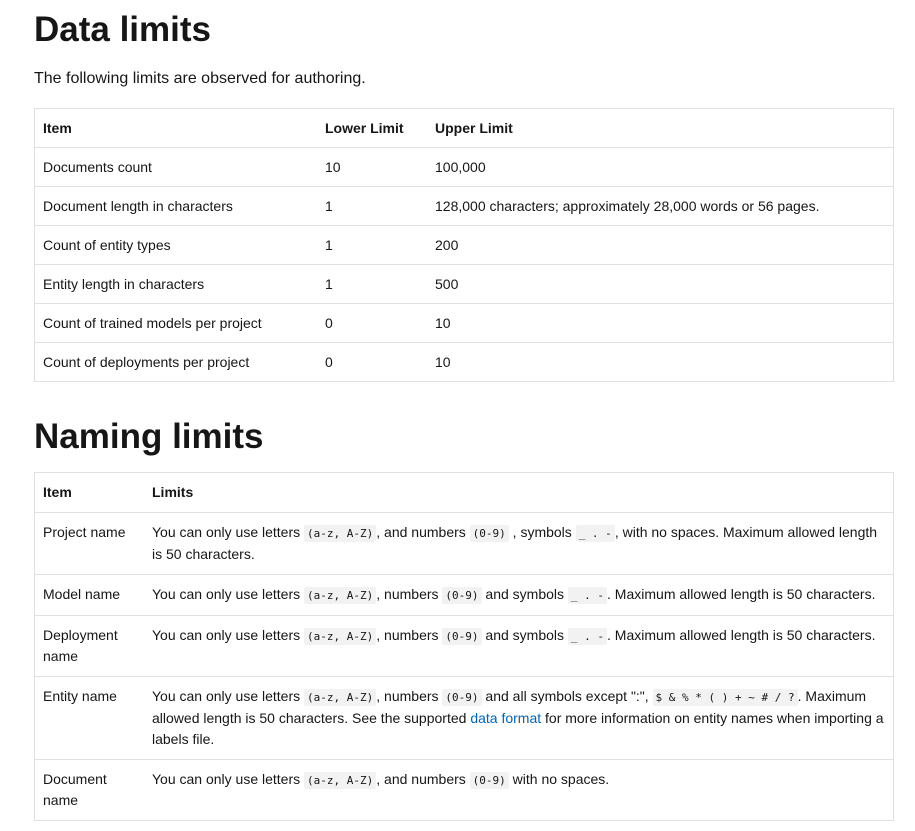  I want to click on table-header-row: Item Limits, so click(464, 492).